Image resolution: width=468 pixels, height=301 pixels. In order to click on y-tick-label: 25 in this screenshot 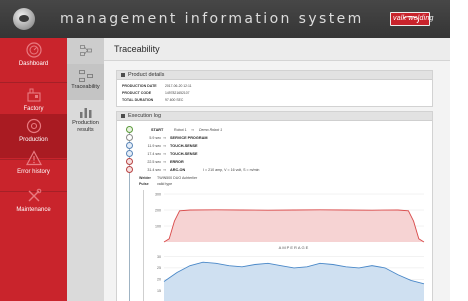, I will do `click(159, 268)`.